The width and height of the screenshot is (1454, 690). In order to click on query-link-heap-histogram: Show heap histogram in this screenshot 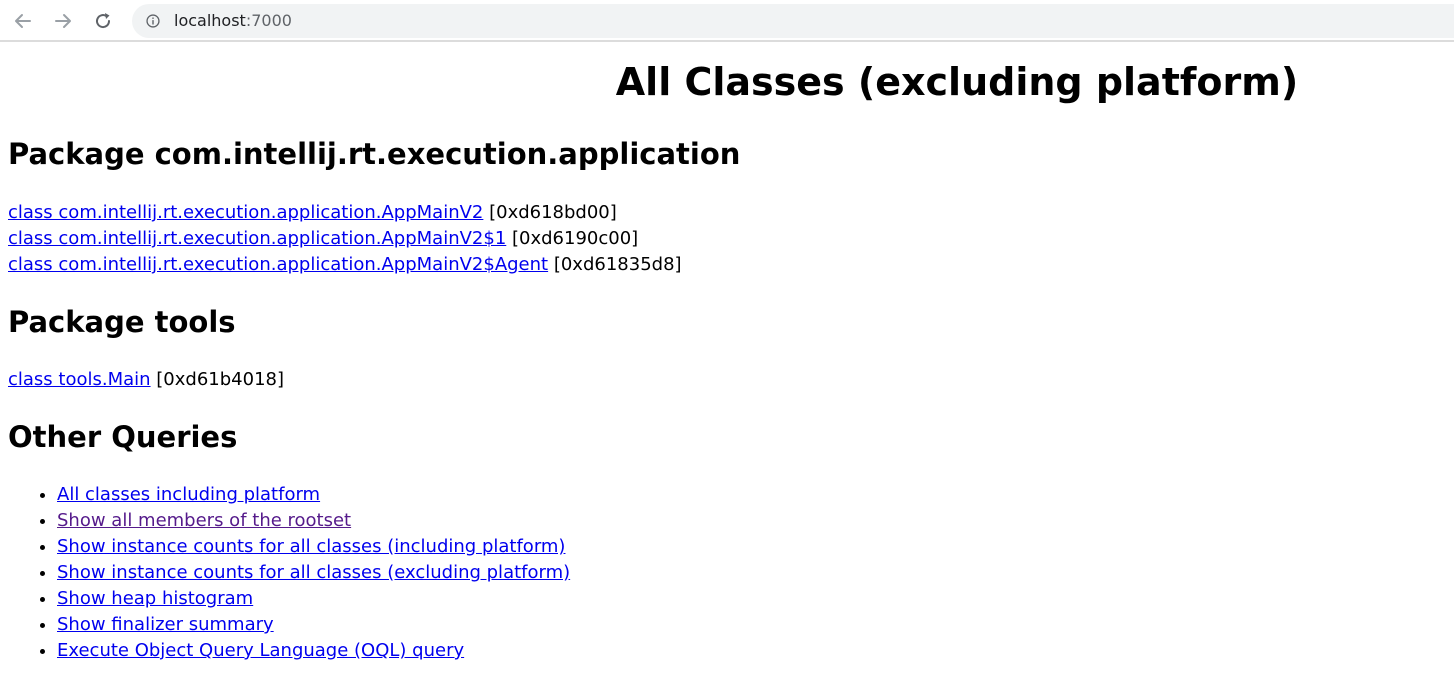, I will do `click(155, 598)`.